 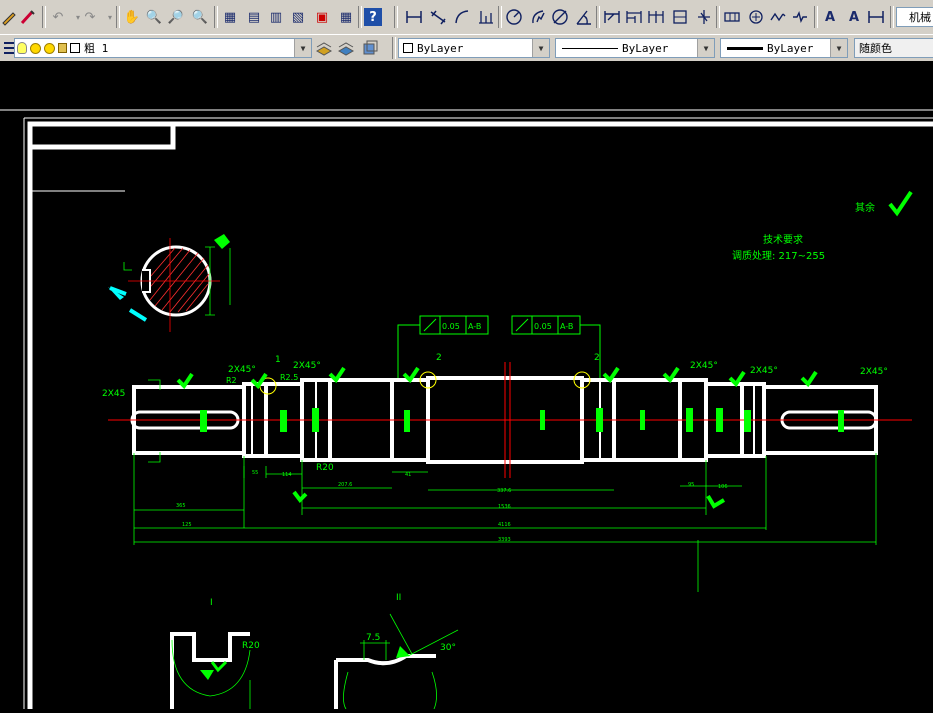 What do you see at coordinates (462, 17) in the screenshot?
I see `arc-length-icon` at bounding box center [462, 17].